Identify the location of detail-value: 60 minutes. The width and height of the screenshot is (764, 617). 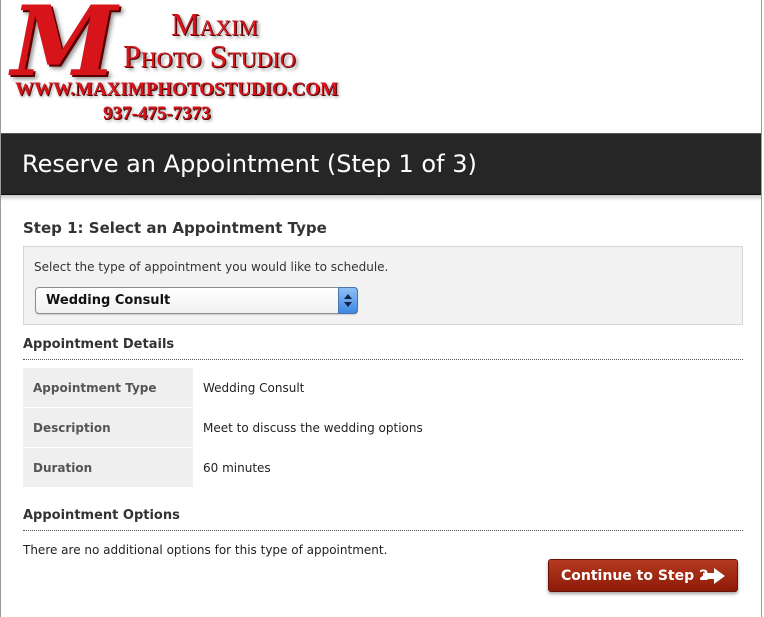
(468, 467).